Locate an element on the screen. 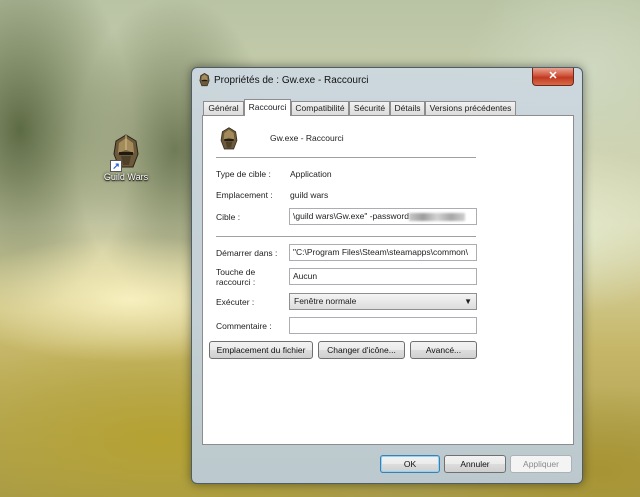  tab-compatibility: Compatibilité is located at coordinates (320, 108).